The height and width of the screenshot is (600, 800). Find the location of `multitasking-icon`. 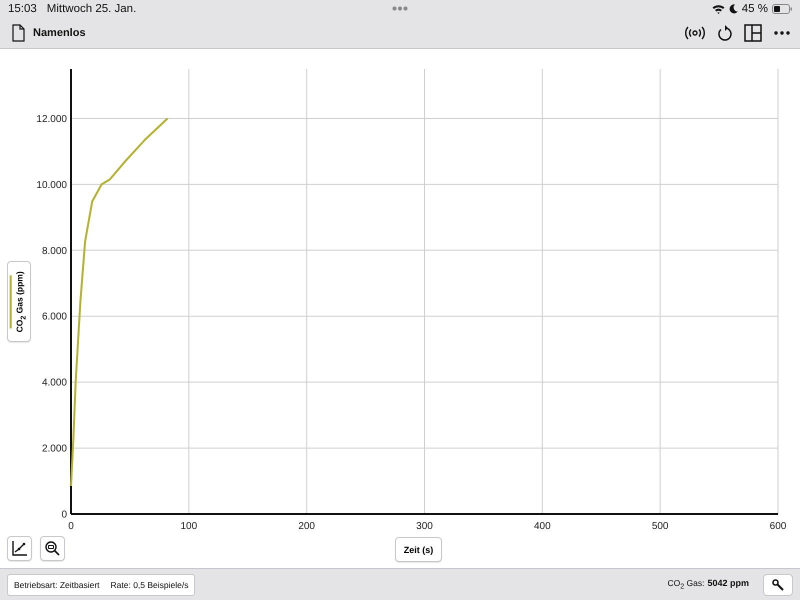

multitasking-icon is located at coordinates (400, 8).